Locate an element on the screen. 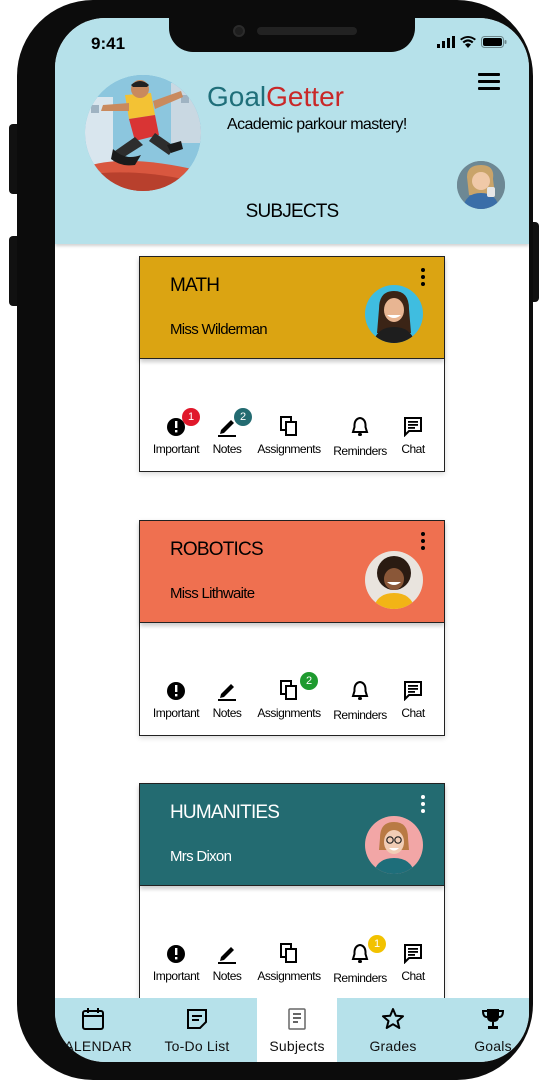 The height and width of the screenshot is (1080, 544). subjects-icon is located at coordinates (297, 1019).